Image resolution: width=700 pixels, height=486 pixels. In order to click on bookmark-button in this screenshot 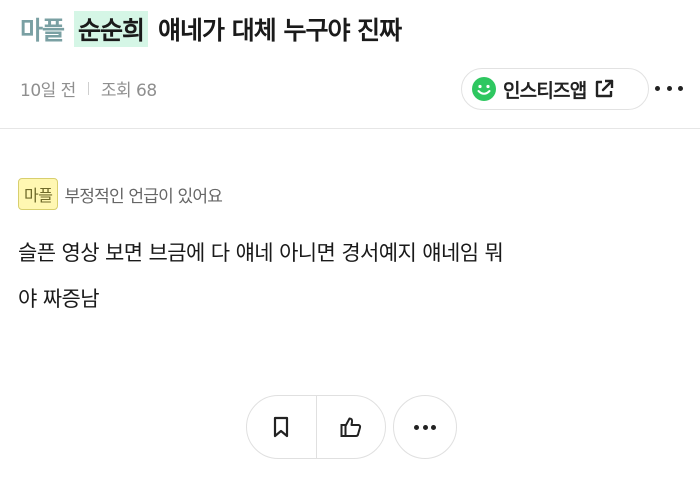, I will do `click(281, 427)`.